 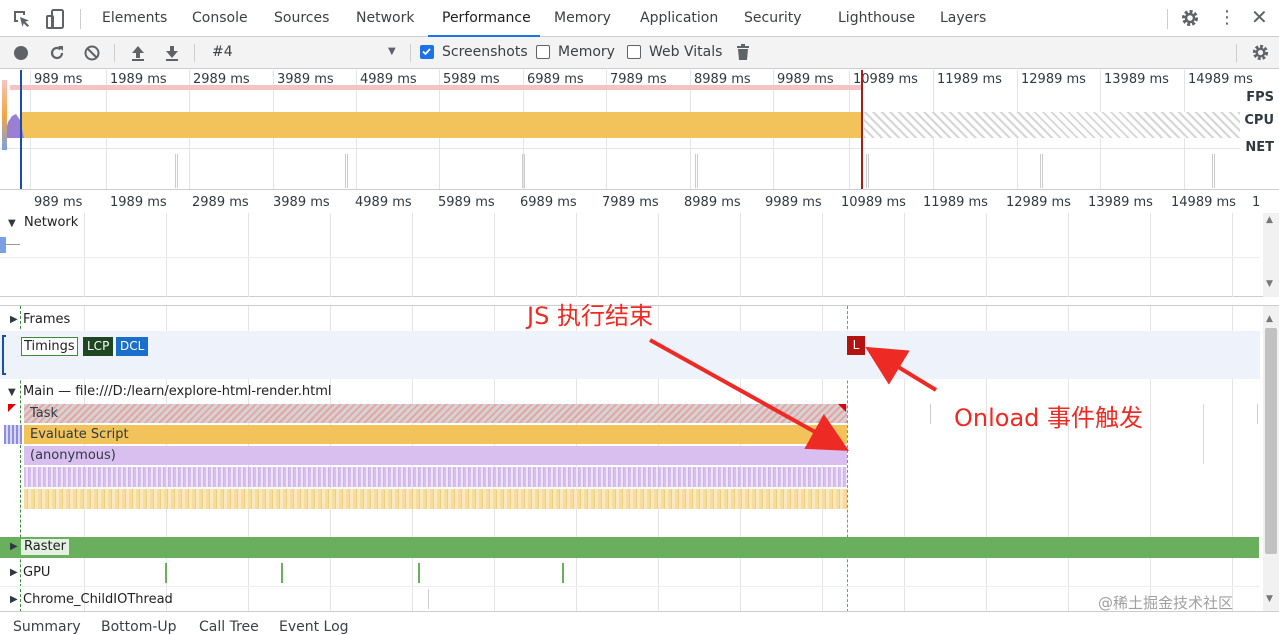 I want to click on memory-label: Memory, so click(x=586, y=52).